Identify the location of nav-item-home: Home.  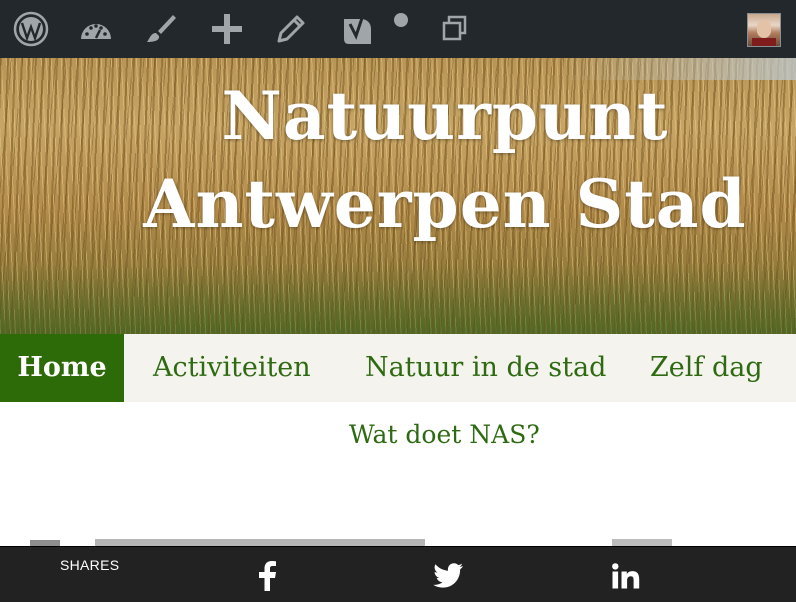
(62, 368).